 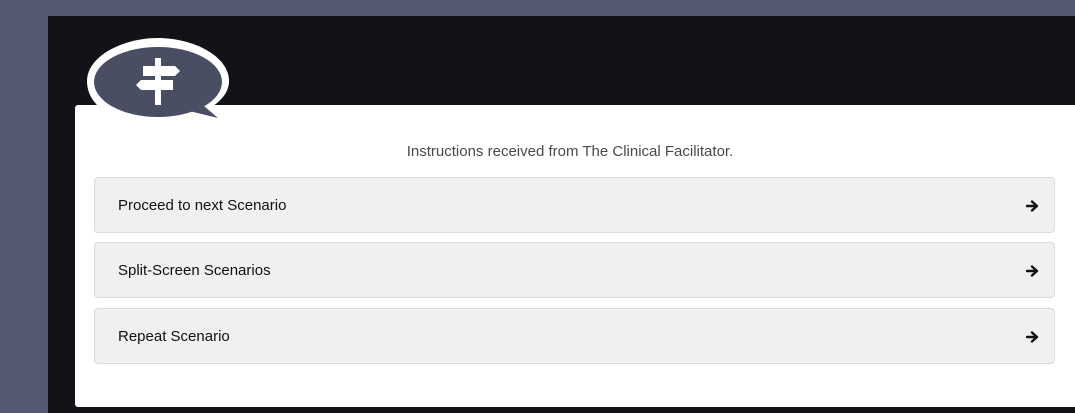 What do you see at coordinates (194, 270) in the screenshot?
I see `option-label: Split-Screen Scenarios` at bounding box center [194, 270].